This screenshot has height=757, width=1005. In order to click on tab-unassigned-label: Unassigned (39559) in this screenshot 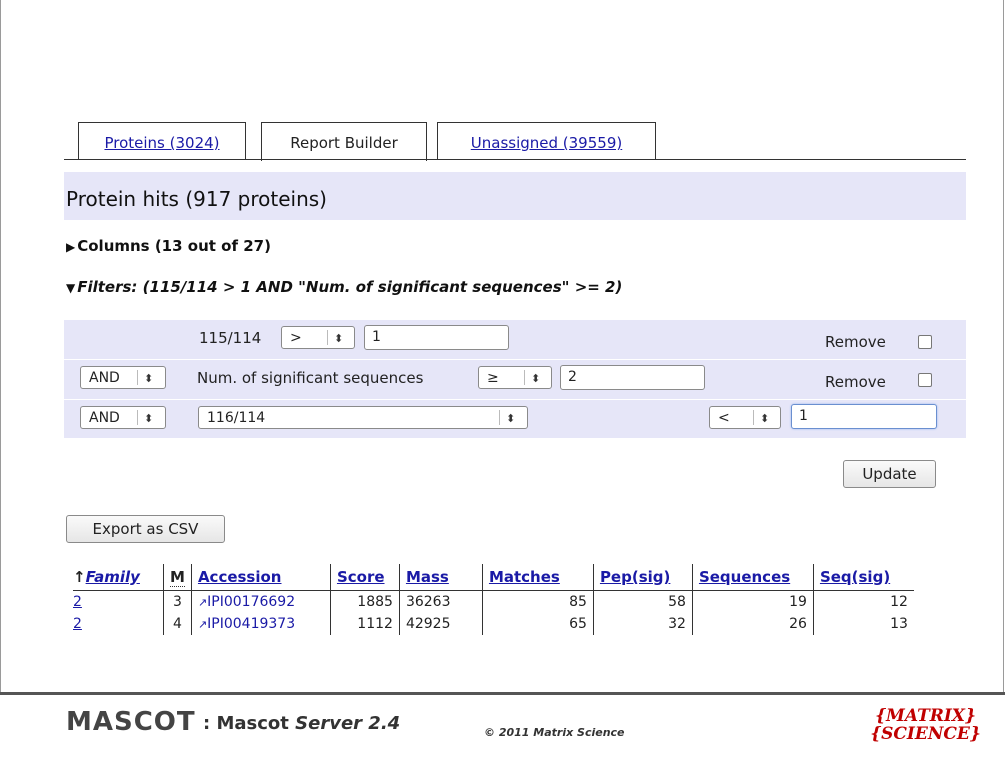, I will do `click(546, 143)`.